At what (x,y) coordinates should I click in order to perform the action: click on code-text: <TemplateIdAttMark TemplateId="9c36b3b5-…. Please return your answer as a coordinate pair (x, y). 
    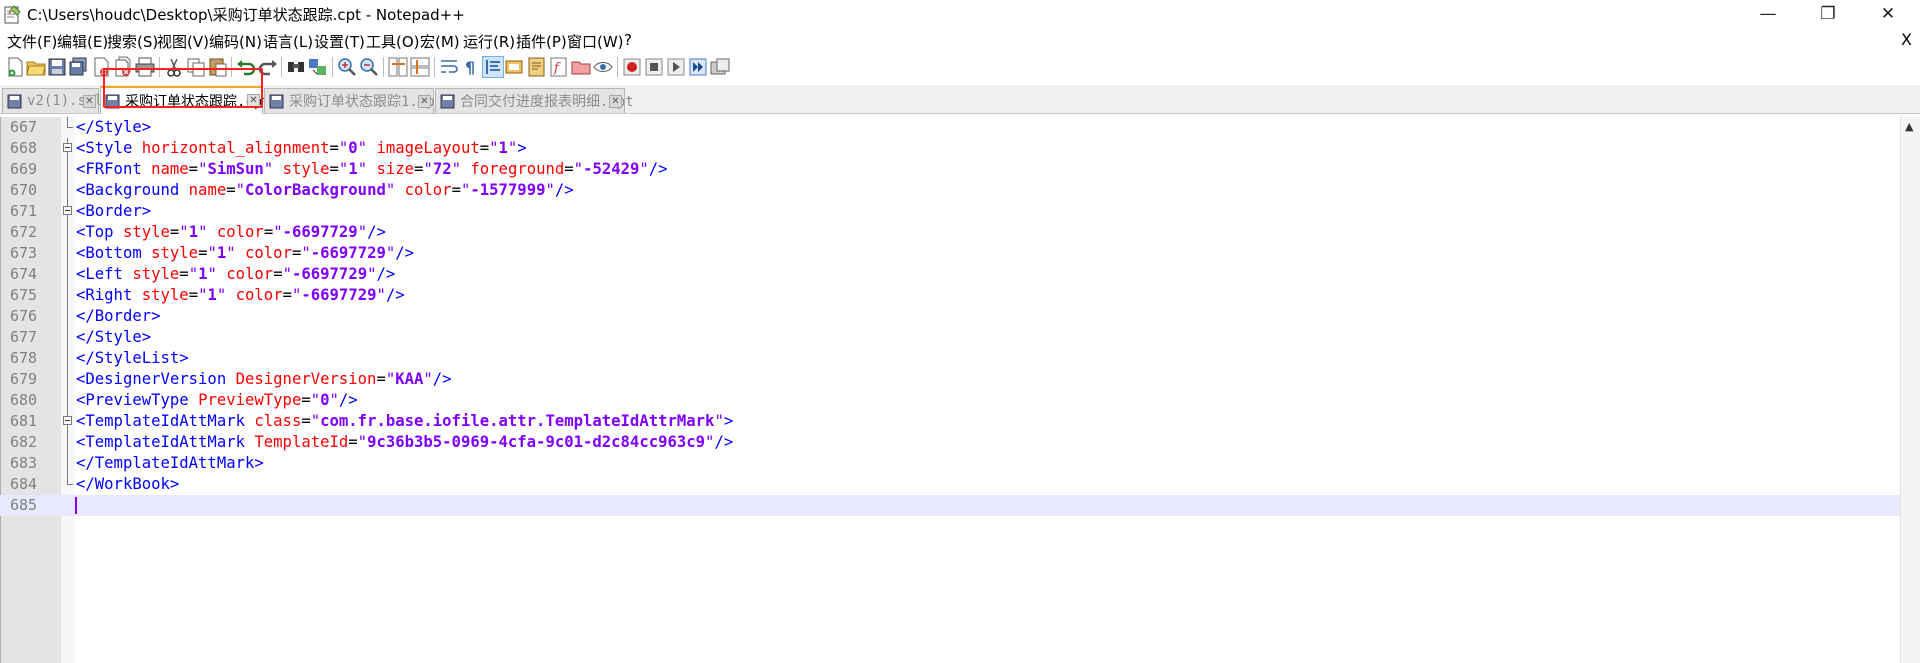
    Looking at the image, I should click on (405, 442).